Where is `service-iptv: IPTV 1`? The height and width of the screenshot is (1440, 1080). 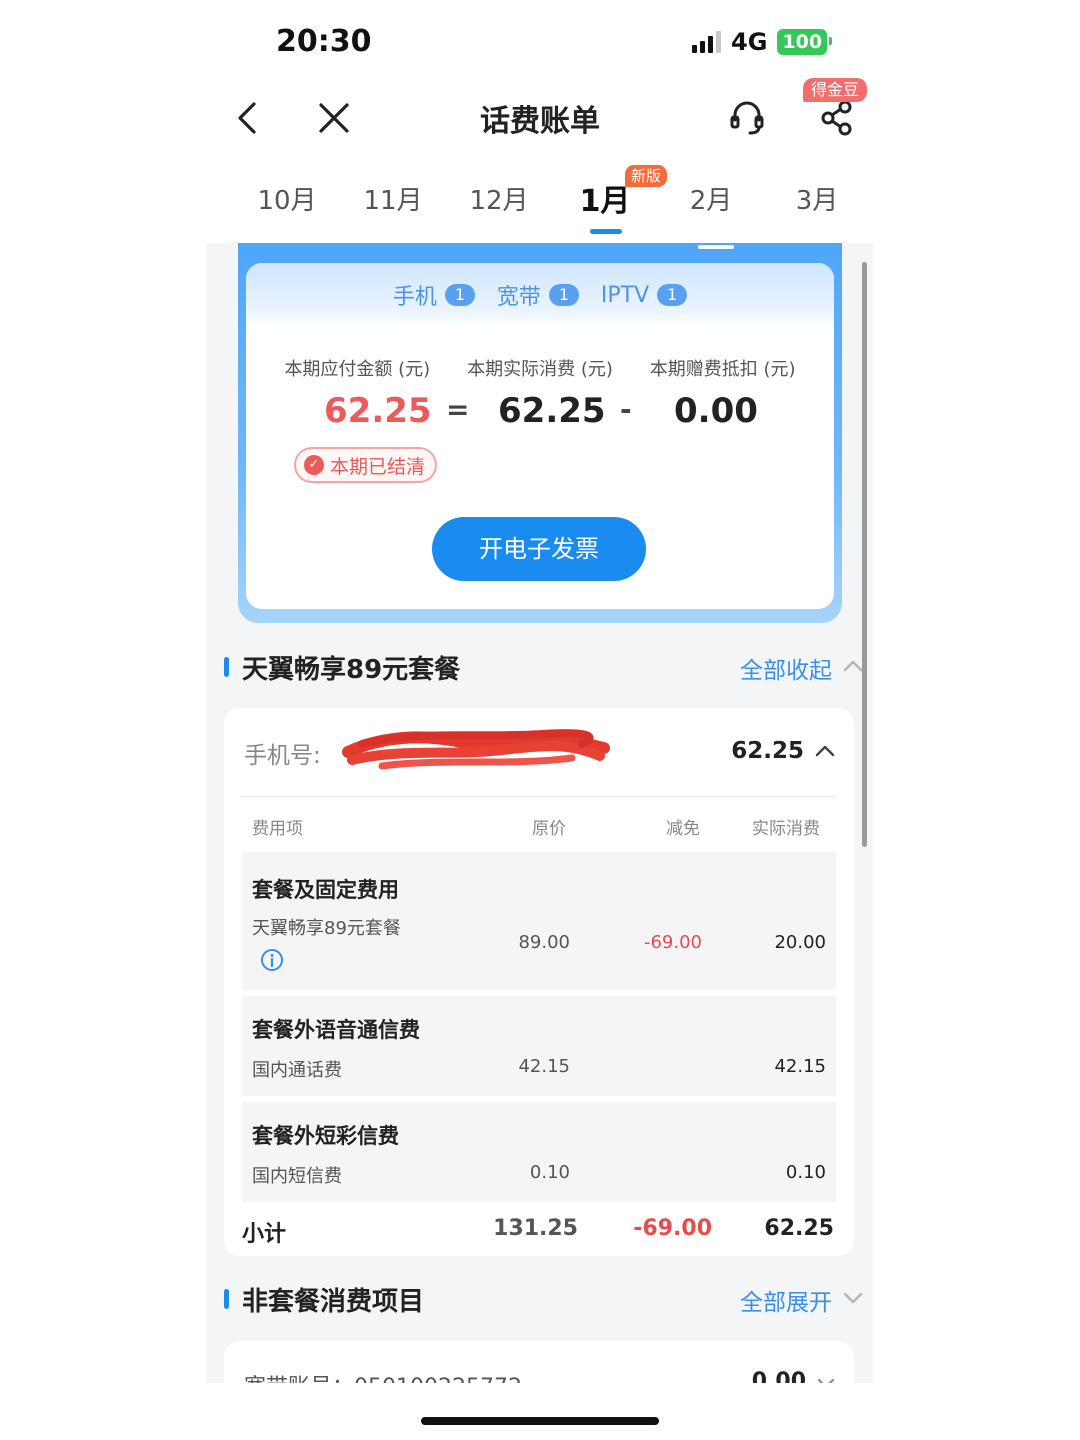
service-iptv: IPTV 1 is located at coordinates (644, 295).